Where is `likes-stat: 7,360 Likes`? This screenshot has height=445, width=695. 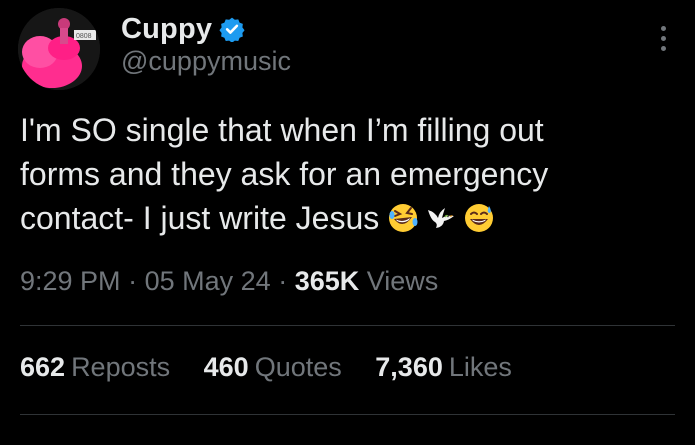 likes-stat: 7,360 Likes is located at coordinates (443, 367).